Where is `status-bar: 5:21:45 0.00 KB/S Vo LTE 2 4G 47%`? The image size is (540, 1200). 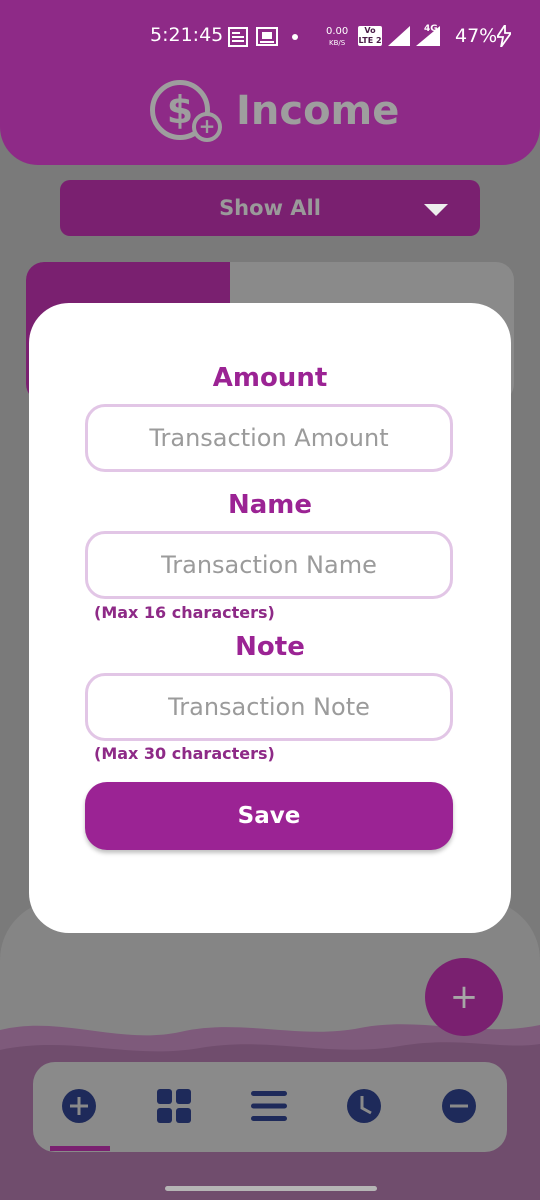 status-bar: 5:21:45 0.00 KB/S Vo LTE 2 4G 47% is located at coordinates (270, 36).